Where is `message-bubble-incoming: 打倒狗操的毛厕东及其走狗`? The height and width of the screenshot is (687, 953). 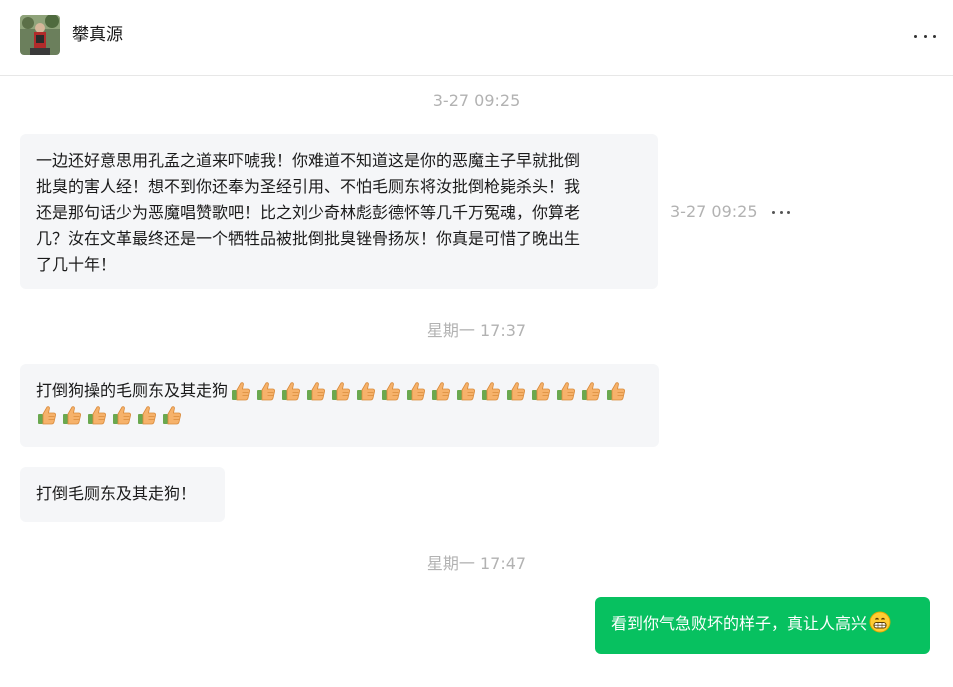
message-bubble-incoming: 打倒狗操的毛厕东及其走狗 is located at coordinates (339, 405).